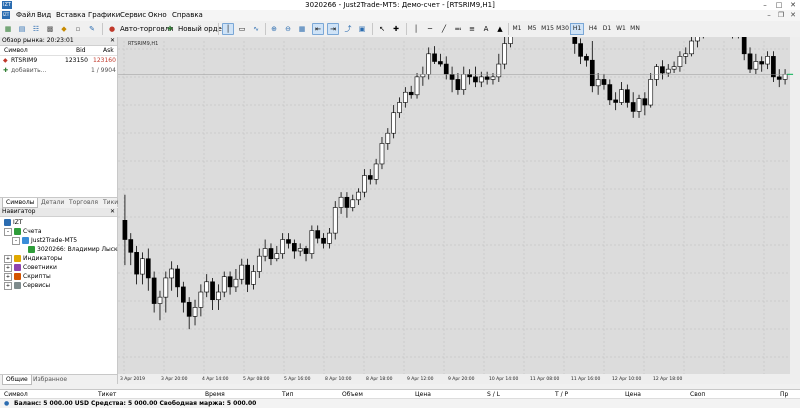  What do you see at coordinates (562, 29) in the screenshot?
I see `timeframe-m30: M30` at bounding box center [562, 29].